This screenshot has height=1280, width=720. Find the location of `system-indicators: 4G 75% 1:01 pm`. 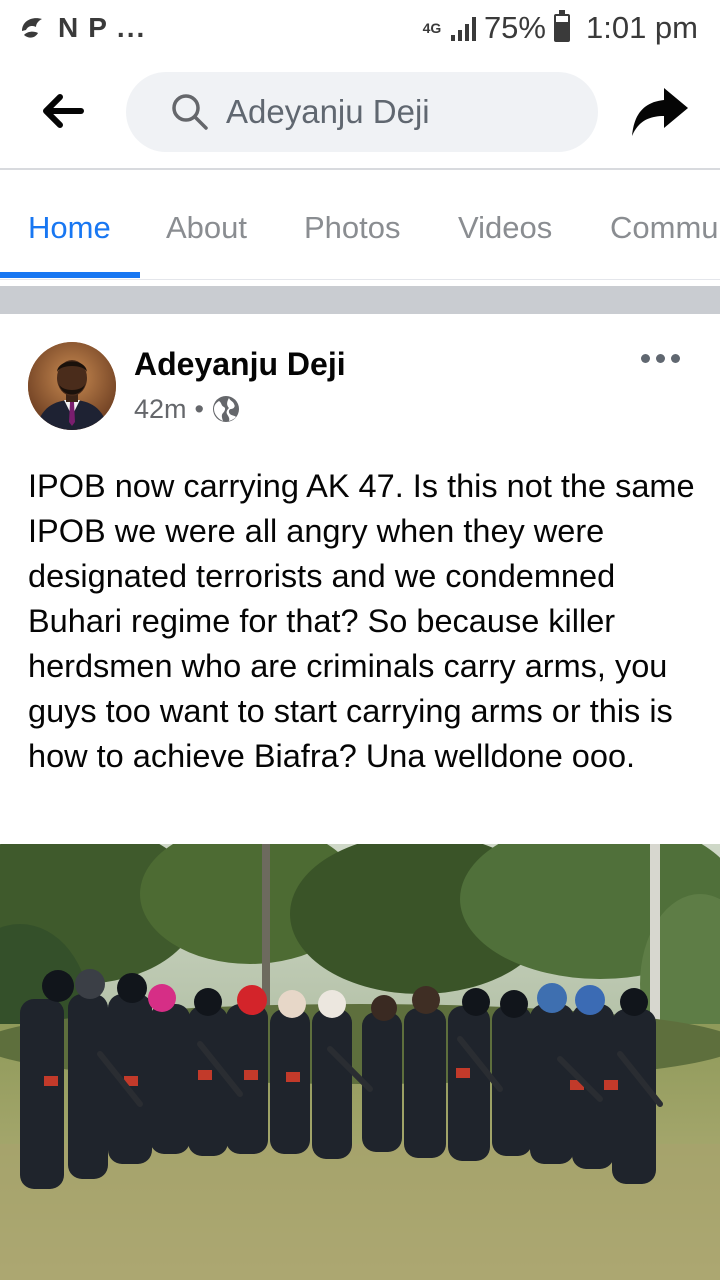

system-indicators: 4G 75% 1:01 pm is located at coordinates (559, 28).